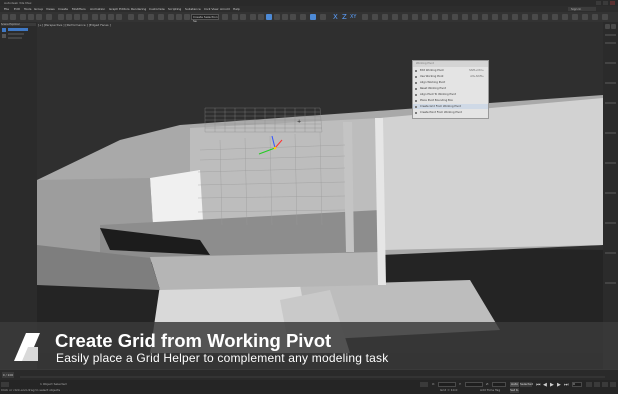 This screenshot has height=394, width=618. What do you see at coordinates (16, 34) in the screenshot?
I see `scene-tree-row` at bounding box center [16, 34].